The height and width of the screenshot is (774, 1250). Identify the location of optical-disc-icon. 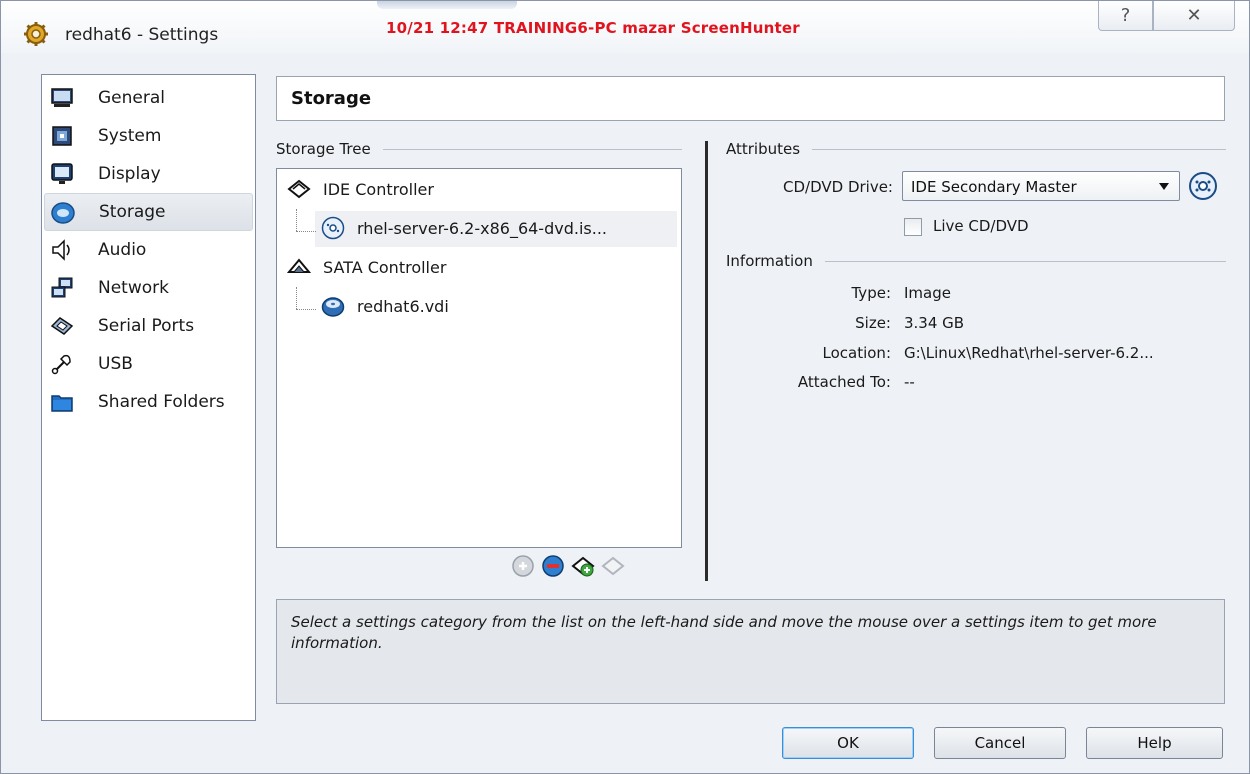
(333, 228).